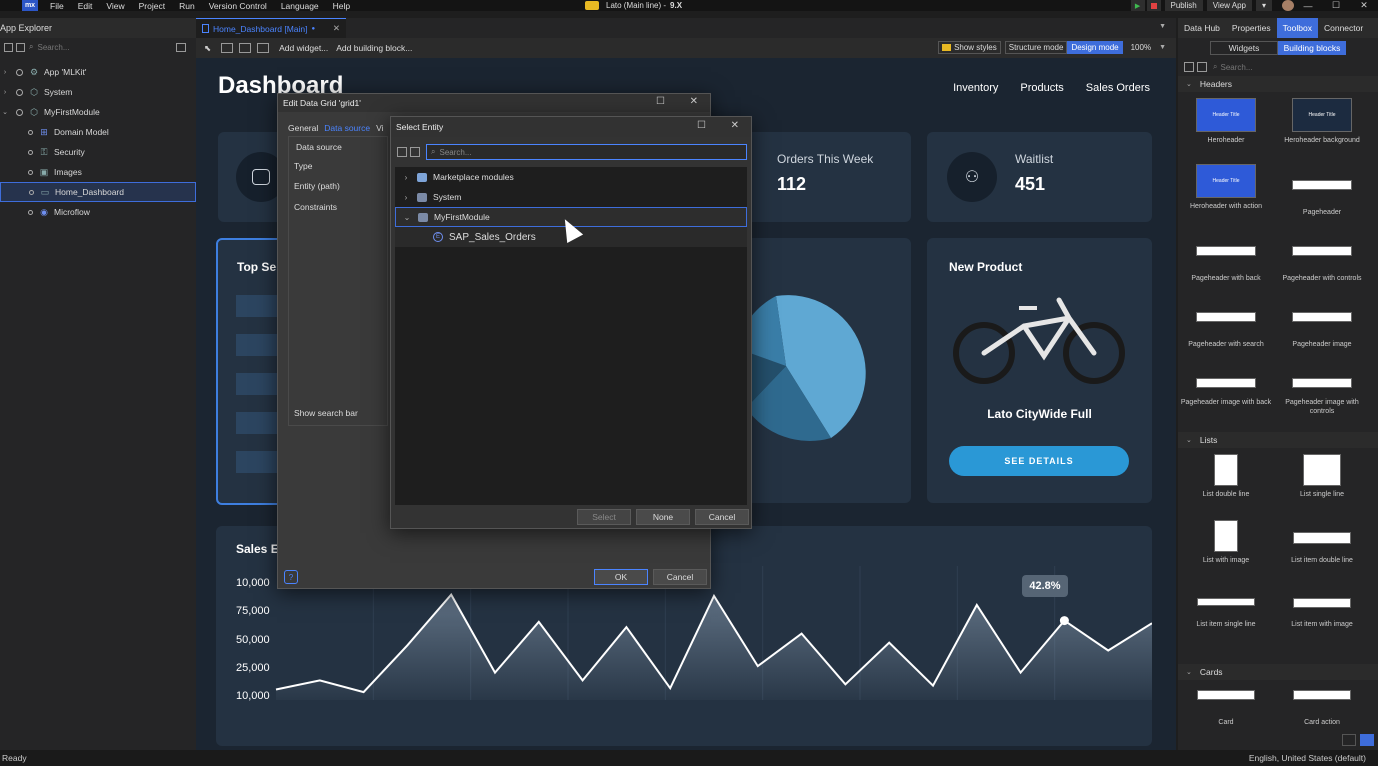 This screenshot has height=766, width=1378. What do you see at coordinates (1226, 264) in the screenshot?
I see `block-pageheader-with-back: Pageheader with back` at bounding box center [1226, 264].